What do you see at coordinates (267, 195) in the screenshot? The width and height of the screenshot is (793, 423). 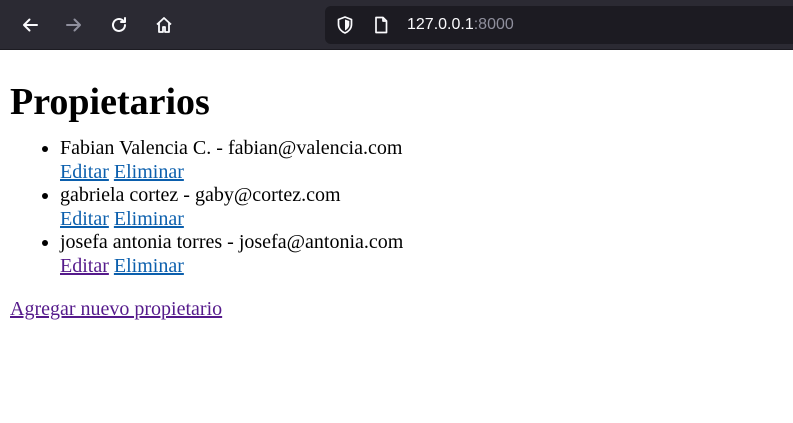 I see `owner-email: gaby@cortez.com` at bounding box center [267, 195].